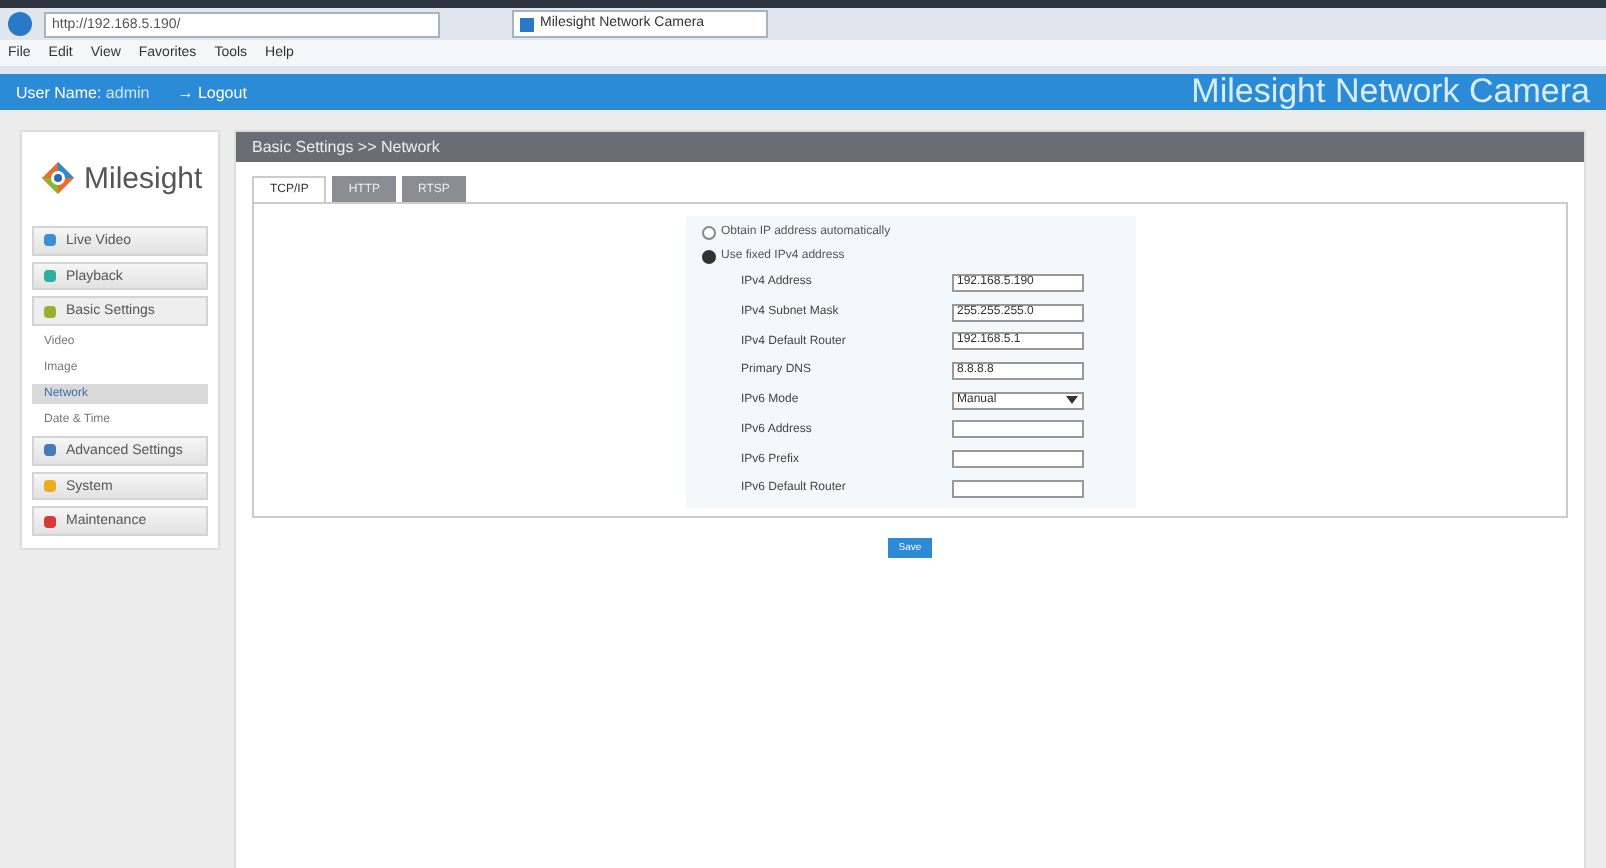 This screenshot has height=868, width=1606. What do you see at coordinates (143, 178) in the screenshot?
I see `logo-text: Milesight` at bounding box center [143, 178].